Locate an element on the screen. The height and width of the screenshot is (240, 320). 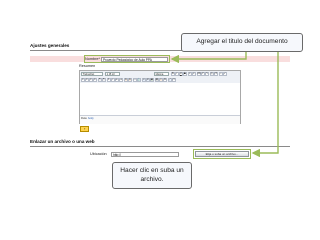
title-arrow is located at coordinates (208, 58).